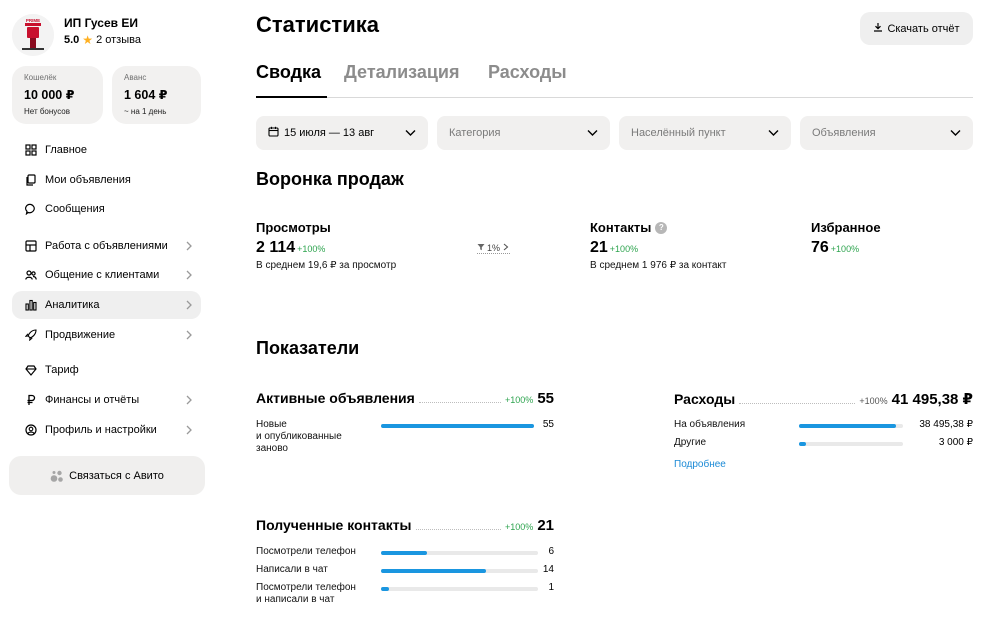 This screenshot has height=629, width=1001. What do you see at coordinates (846, 227) in the screenshot?
I see `favorites-label: Избранное` at bounding box center [846, 227].